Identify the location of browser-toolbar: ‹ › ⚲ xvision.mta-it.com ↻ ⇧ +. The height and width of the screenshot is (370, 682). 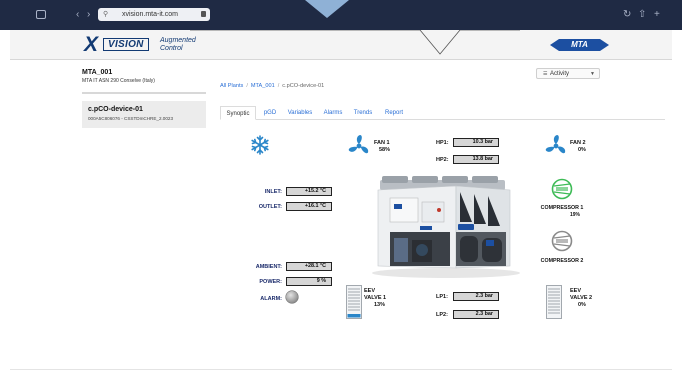
(341, 15).